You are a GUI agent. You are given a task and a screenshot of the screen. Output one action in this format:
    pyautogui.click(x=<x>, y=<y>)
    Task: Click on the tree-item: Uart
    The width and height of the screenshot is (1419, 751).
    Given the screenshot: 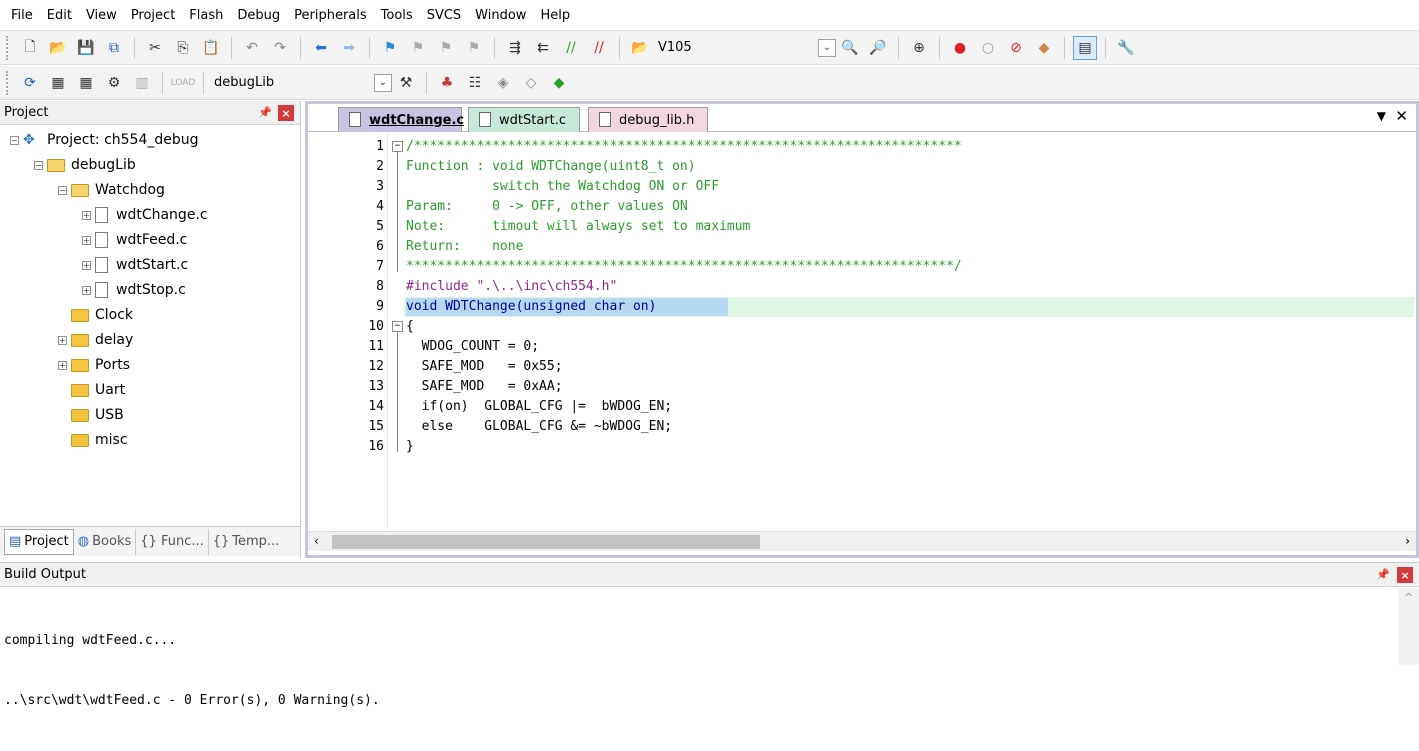 What is the action you would take?
    pyautogui.click(x=91, y=390)
    